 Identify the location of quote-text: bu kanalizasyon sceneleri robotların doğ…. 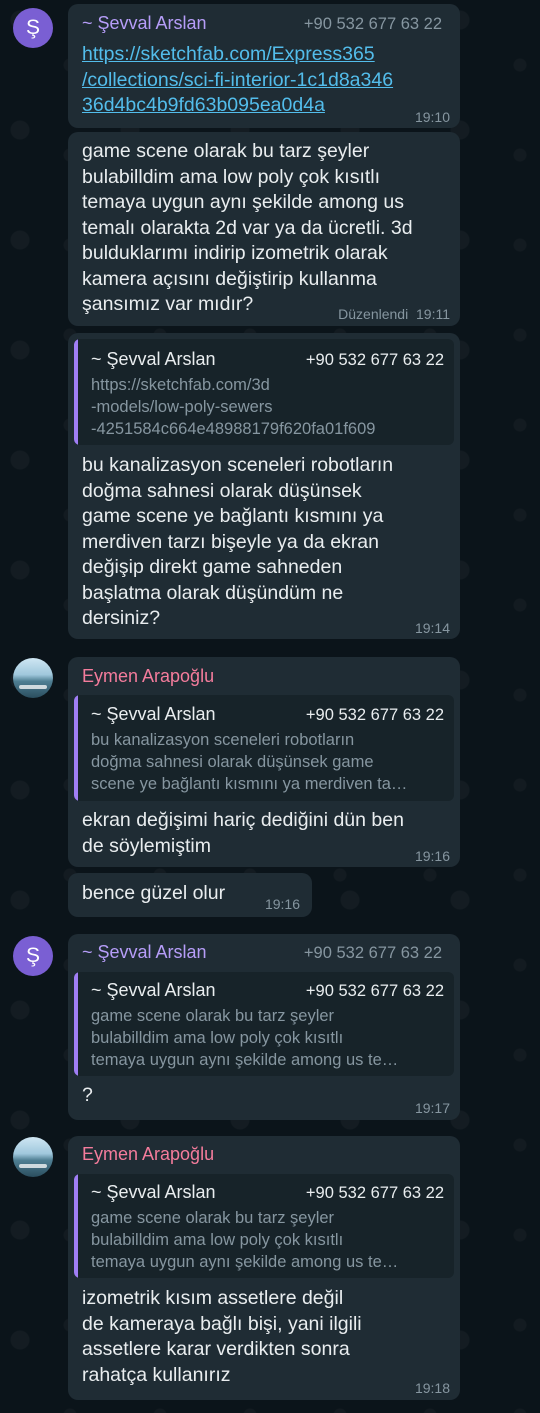
(249, 762).